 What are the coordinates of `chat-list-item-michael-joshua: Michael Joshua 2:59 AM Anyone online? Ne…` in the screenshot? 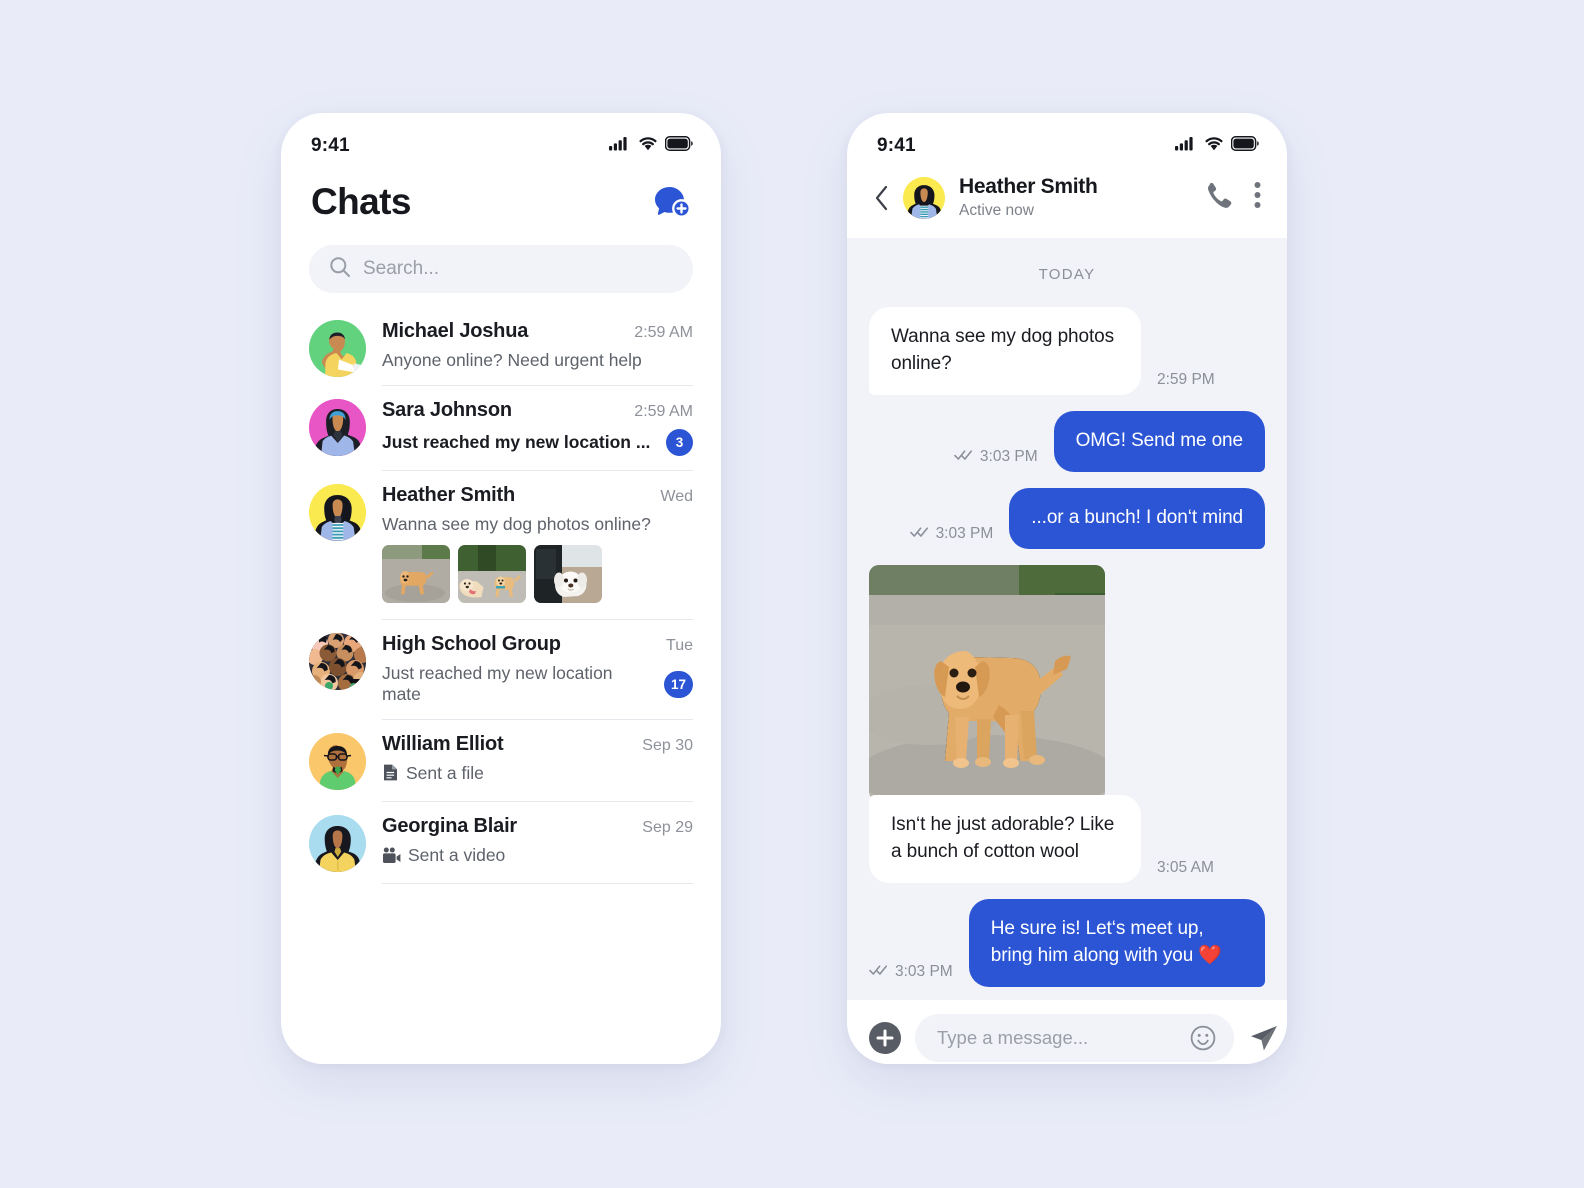 It's located at (501, 346).